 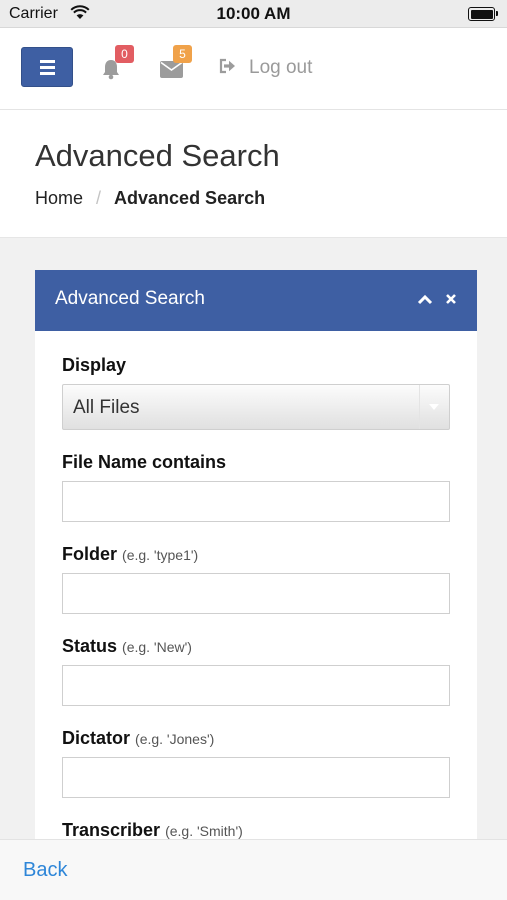 What do you see at coordinates (256, 501) in the screenshot?
I see `file-name-input` at bounding box center [256, 501].